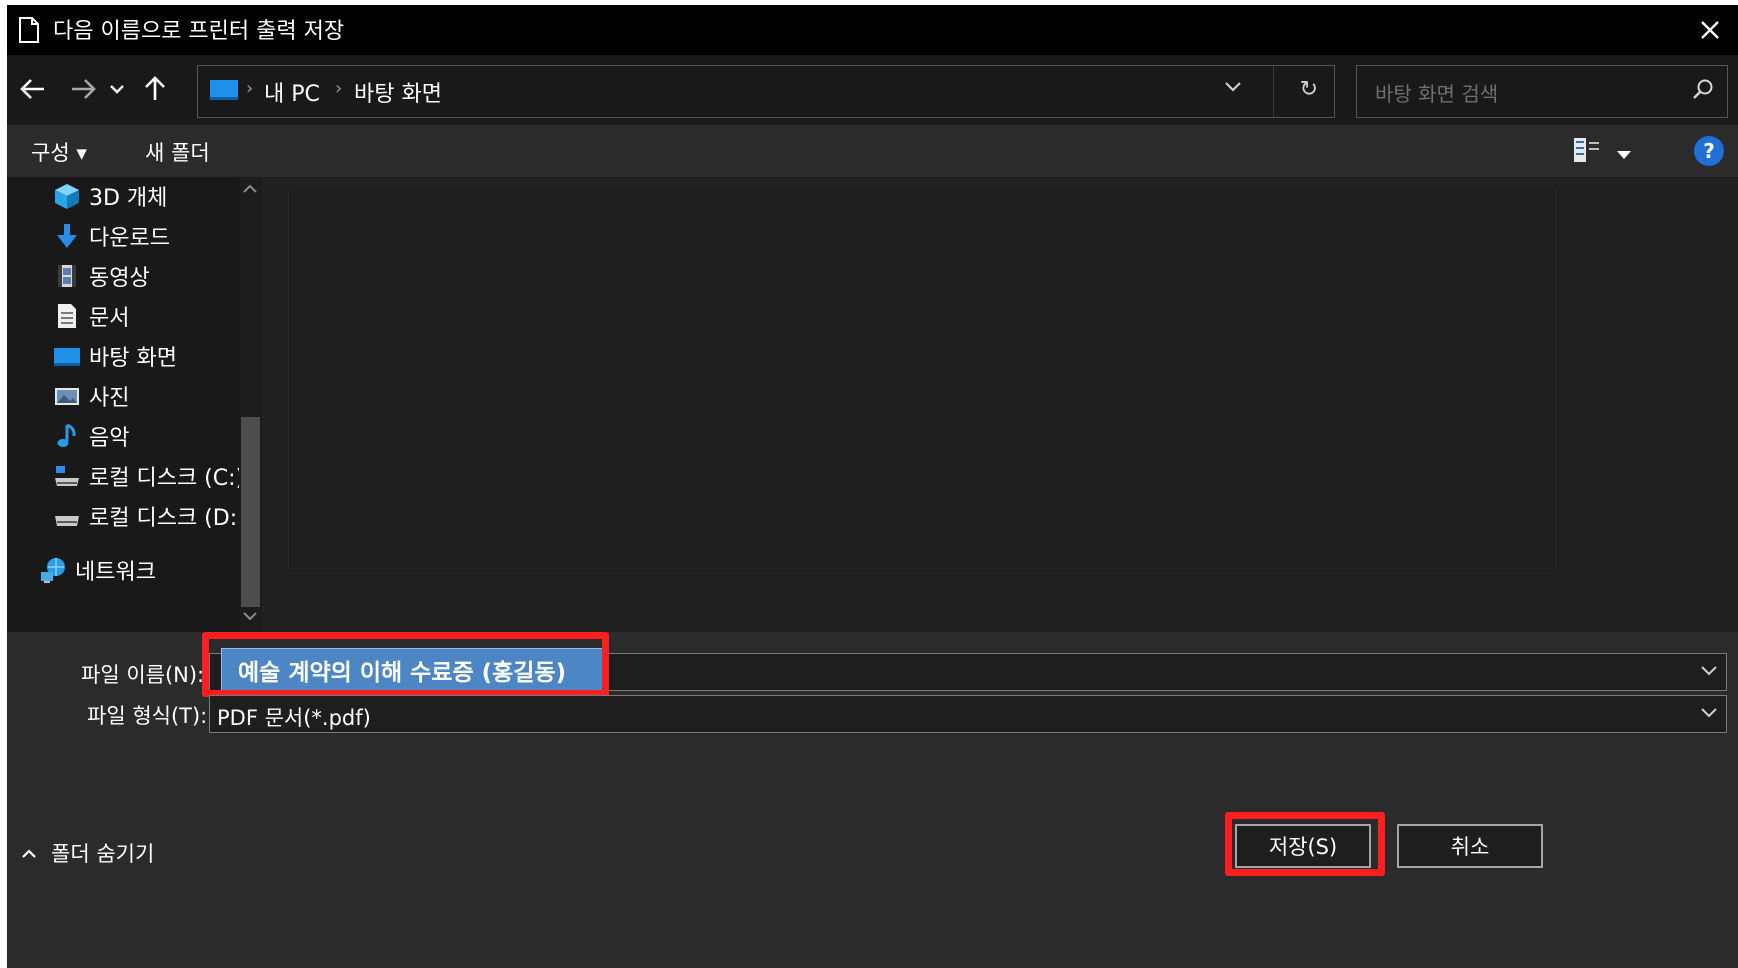 The height and width of the screenshot is (968, 1738). I want to click on cube-icon, so click(67, 196).